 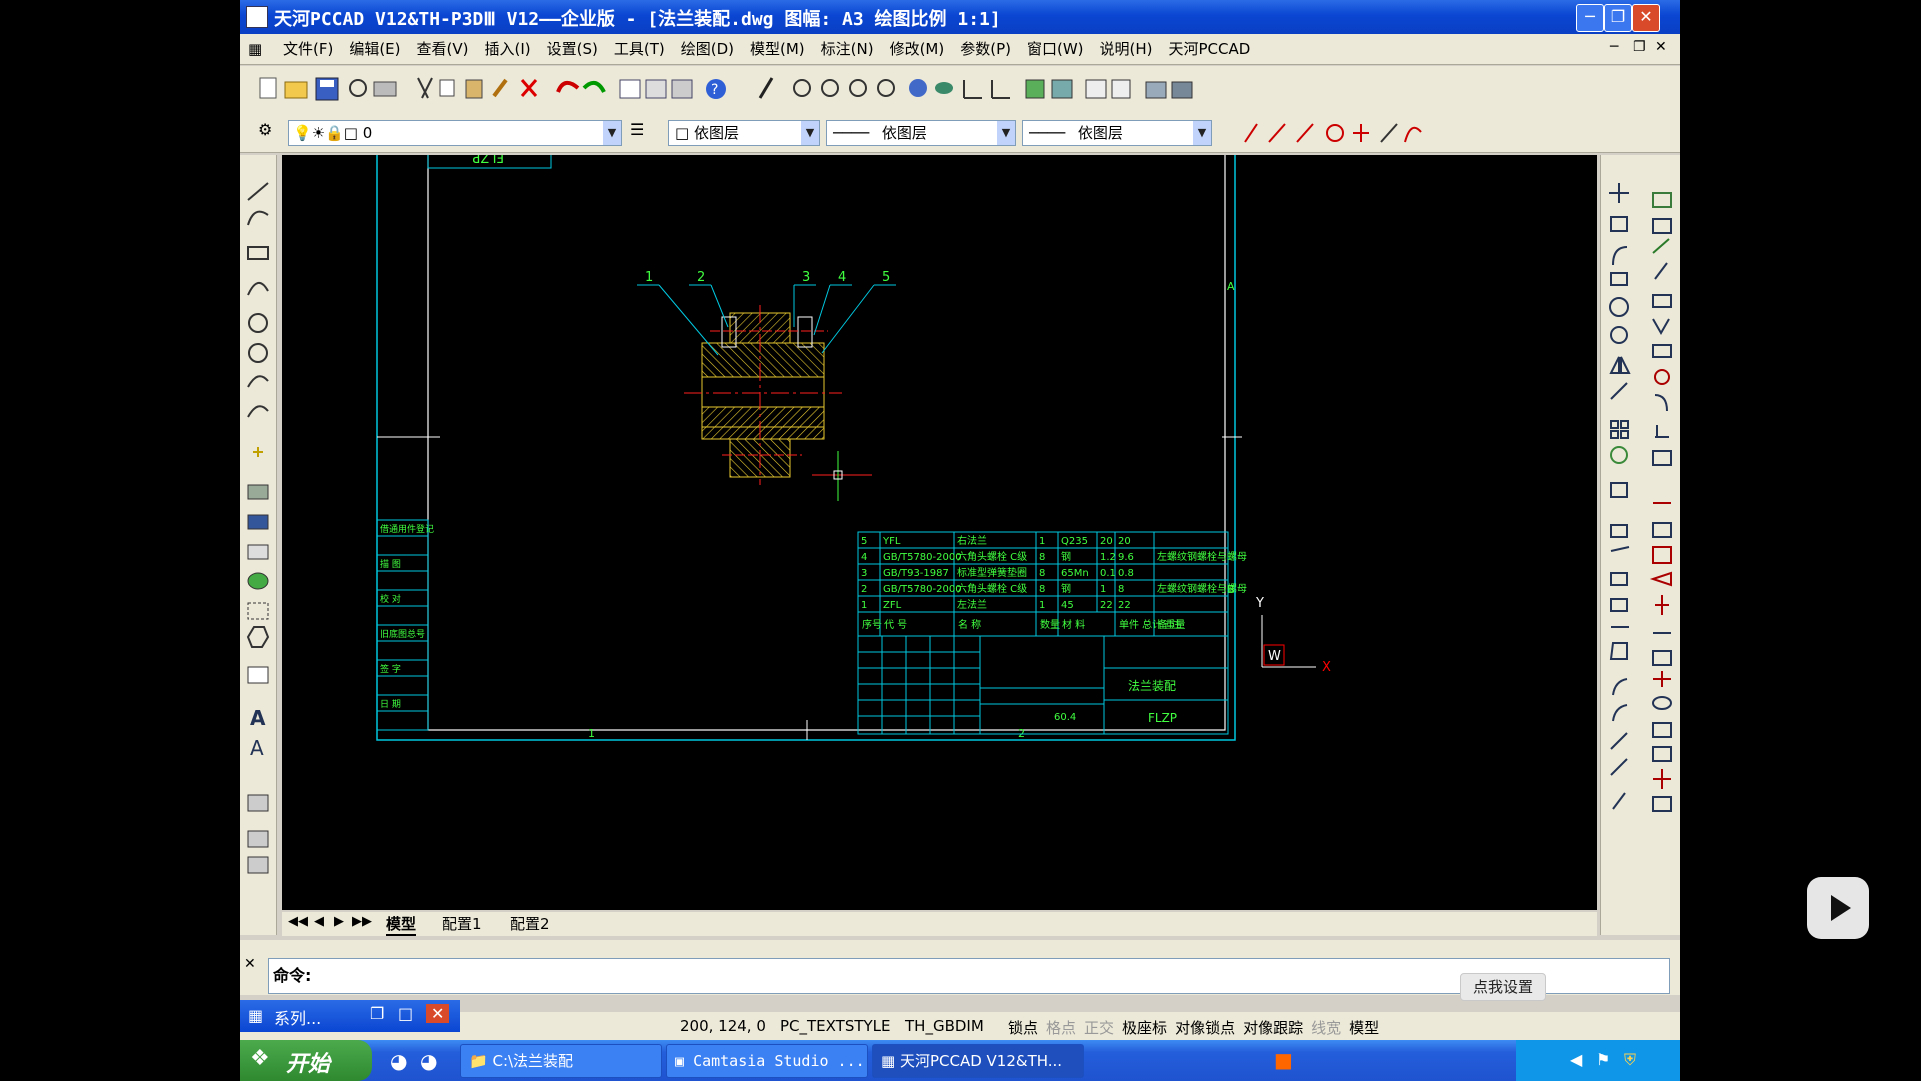 What do you see at coordinates (1205, 1028) in the screenshot?
I see `status-toggle-4: 对像锁点` at bounding box center [1205, 1028].